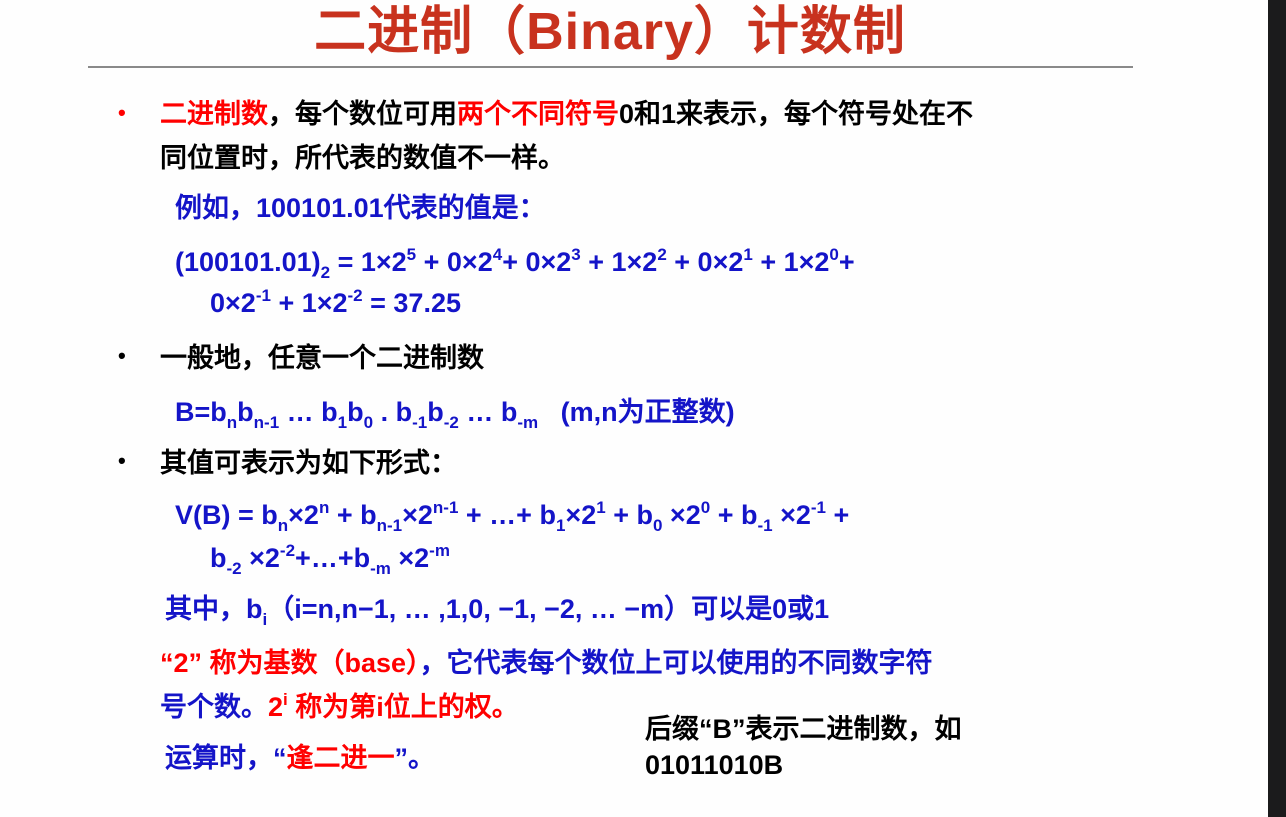 This screenshot has width=1286, height=817. Describe the element at coordinates (233, 303) in the screenshot. I see `text-run: 0×2` at that location.